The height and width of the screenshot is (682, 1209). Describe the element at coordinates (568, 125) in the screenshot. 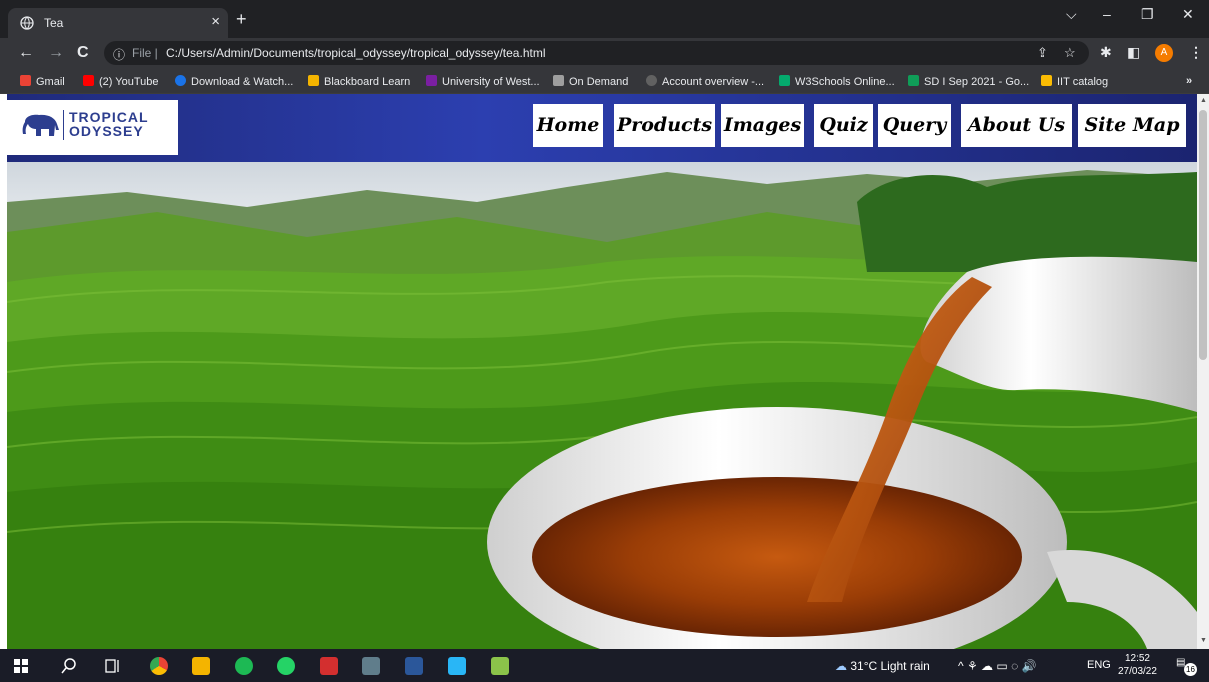

I see `nav-home: Home` at that location.